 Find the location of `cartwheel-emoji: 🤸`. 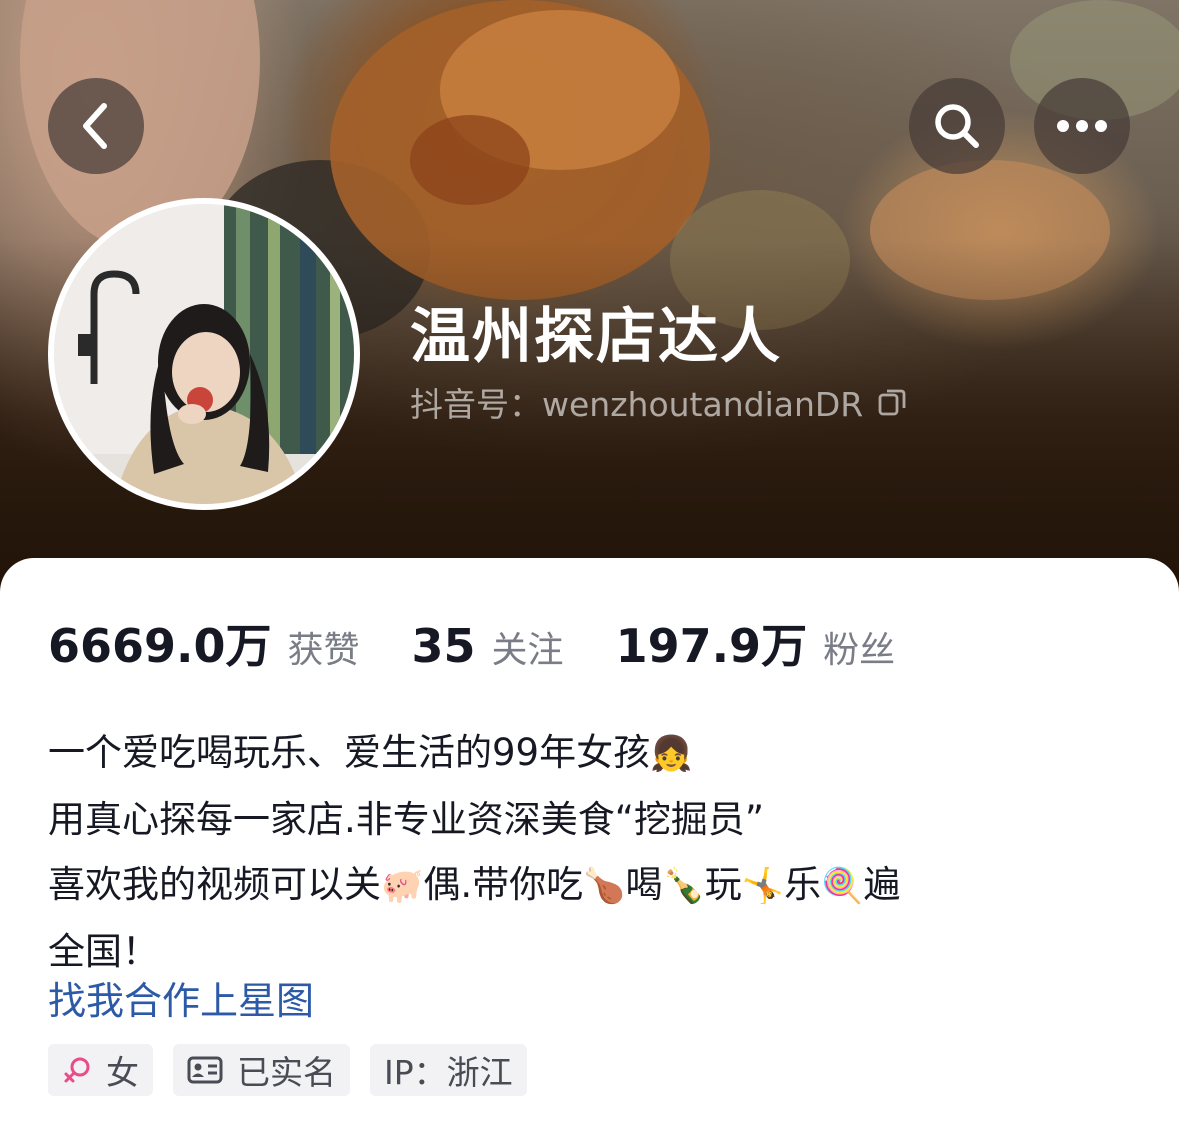

cartwheel-emoji: 🤸 is located at coordinates (763, 886).